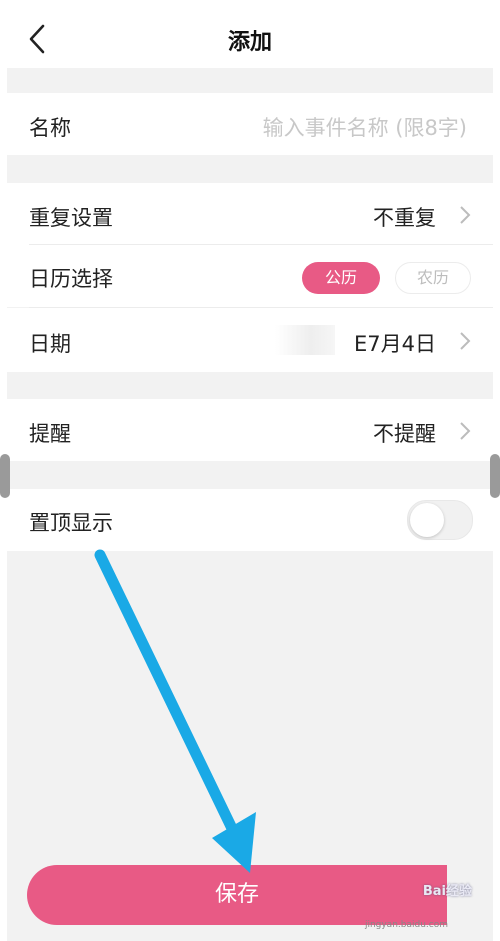 The image size is (500, 941). I want to click on watermark-logo: Bai经验, so click(447, 891).